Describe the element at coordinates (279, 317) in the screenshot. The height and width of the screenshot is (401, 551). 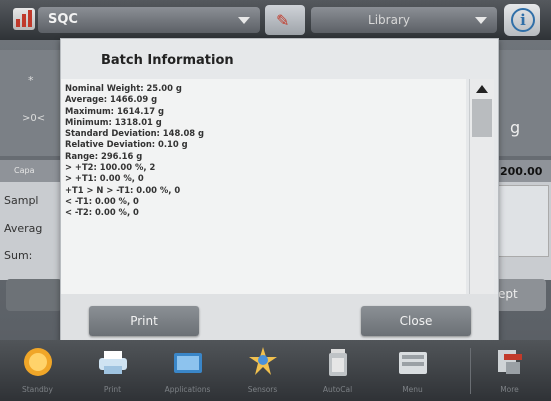
I see `dialog-footer: Print Close` at that location.